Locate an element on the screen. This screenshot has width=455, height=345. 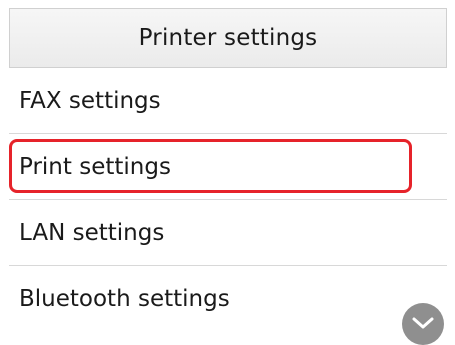
chevron-down-icon is located at coordinates (423, 324).